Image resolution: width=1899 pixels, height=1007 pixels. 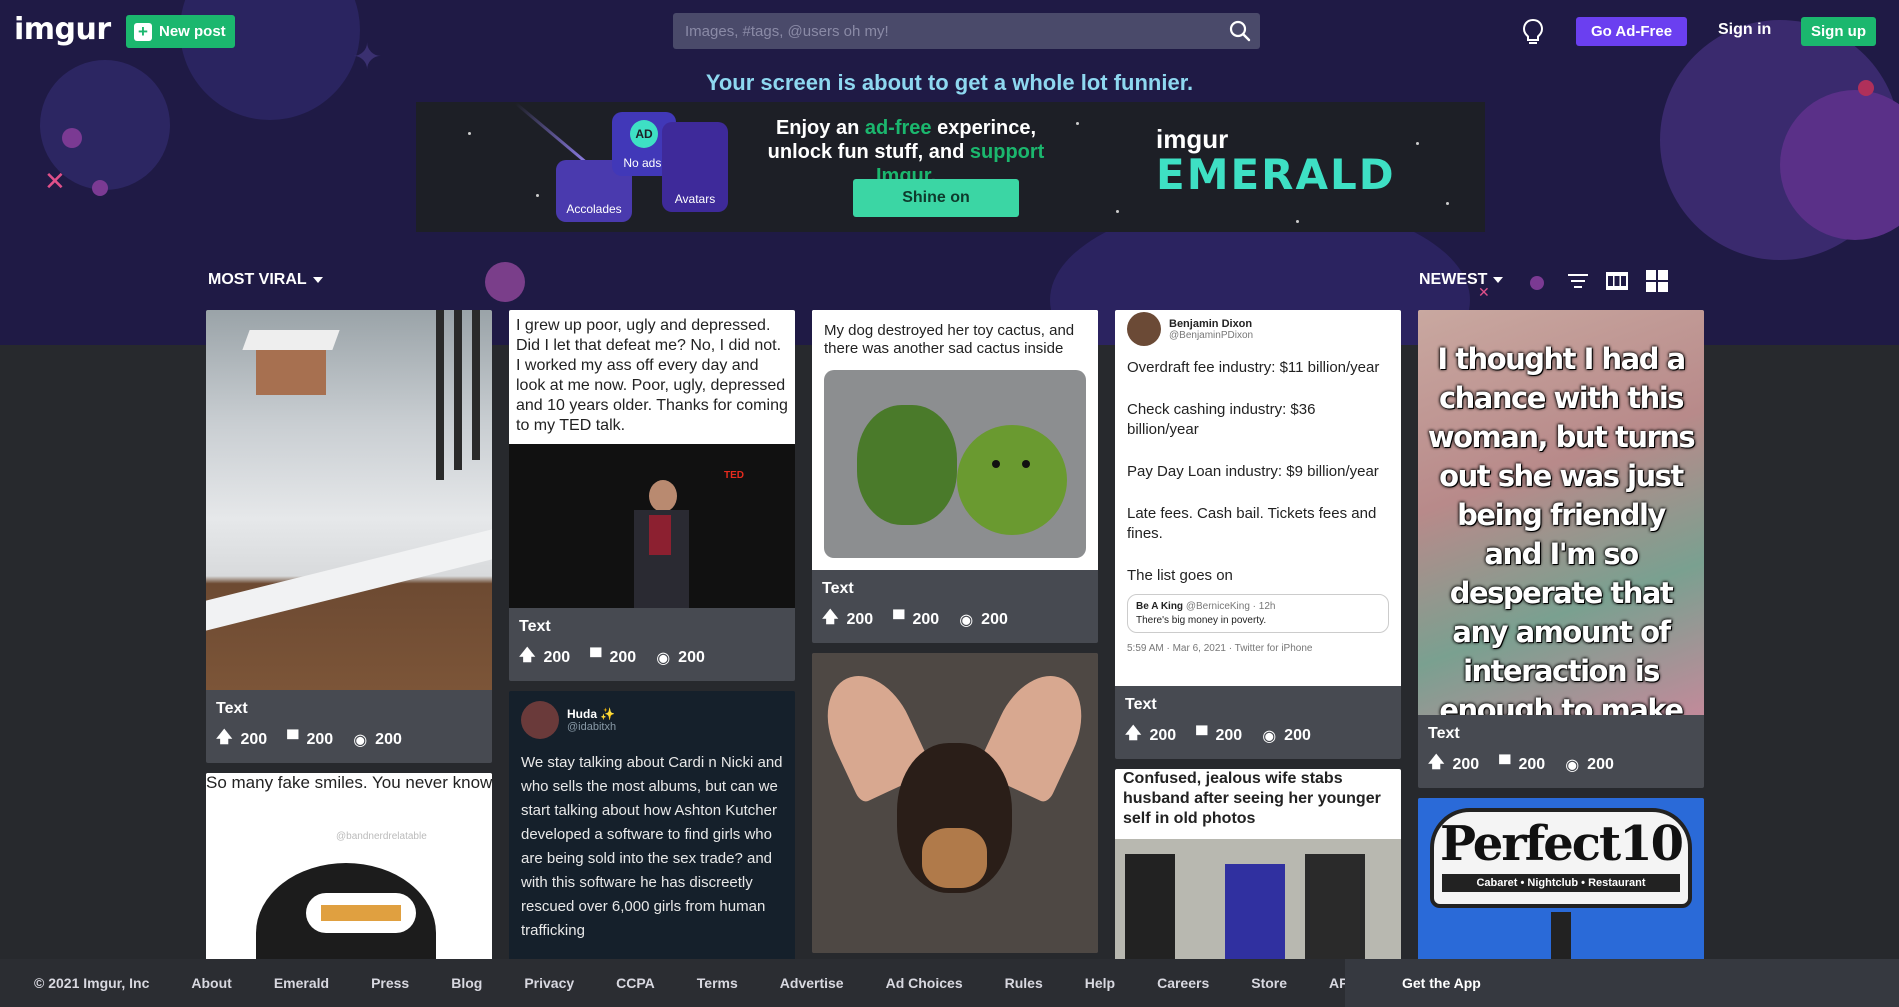 What do you see at coordinates (695, 167) in the screenshot?
I see `avatars-card: Avatars` at bounding box center [695, 167].